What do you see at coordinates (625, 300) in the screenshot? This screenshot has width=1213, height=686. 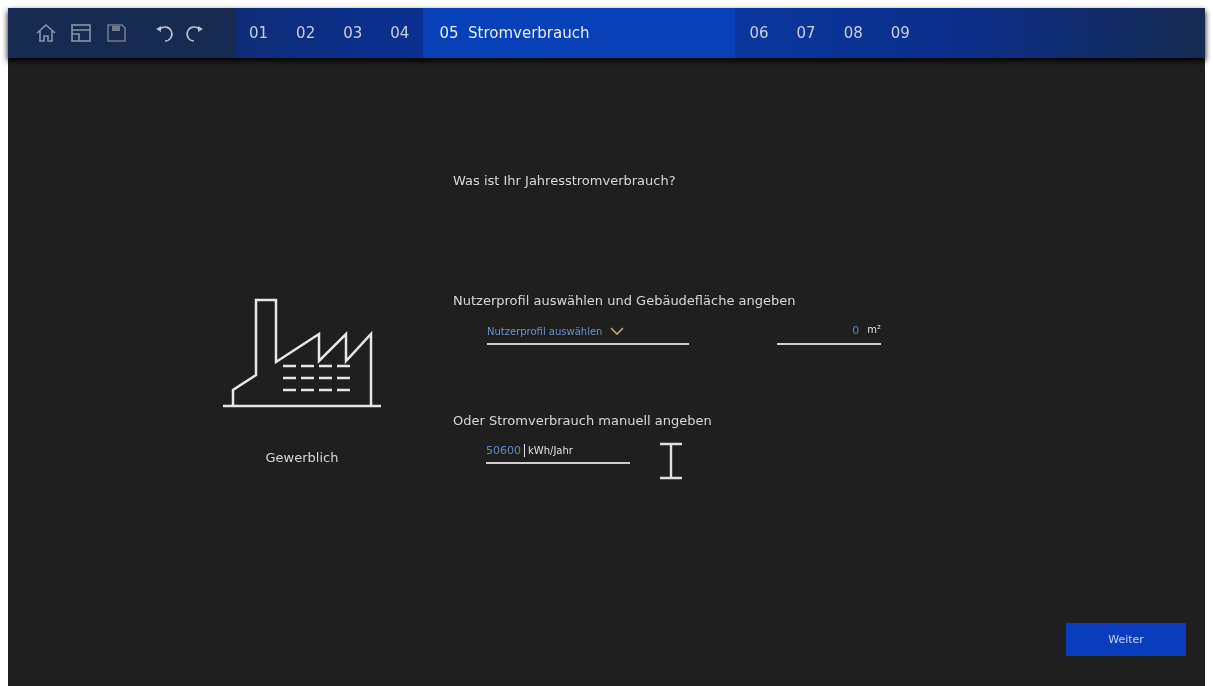 I see `section-label: Nutzerprofil auswählen und Gebäudefläche angeben` at bounding box center [625, 300].